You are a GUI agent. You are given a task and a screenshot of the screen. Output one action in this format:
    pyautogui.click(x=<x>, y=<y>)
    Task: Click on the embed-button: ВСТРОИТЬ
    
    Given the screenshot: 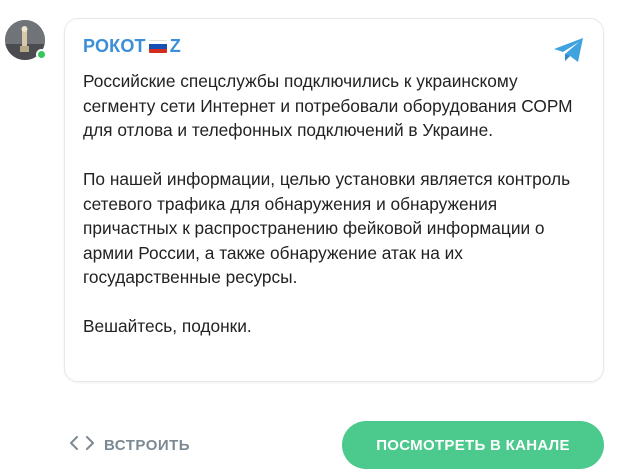 What is the action you would take?
    pyautogui.click(x=130, y=445)
    